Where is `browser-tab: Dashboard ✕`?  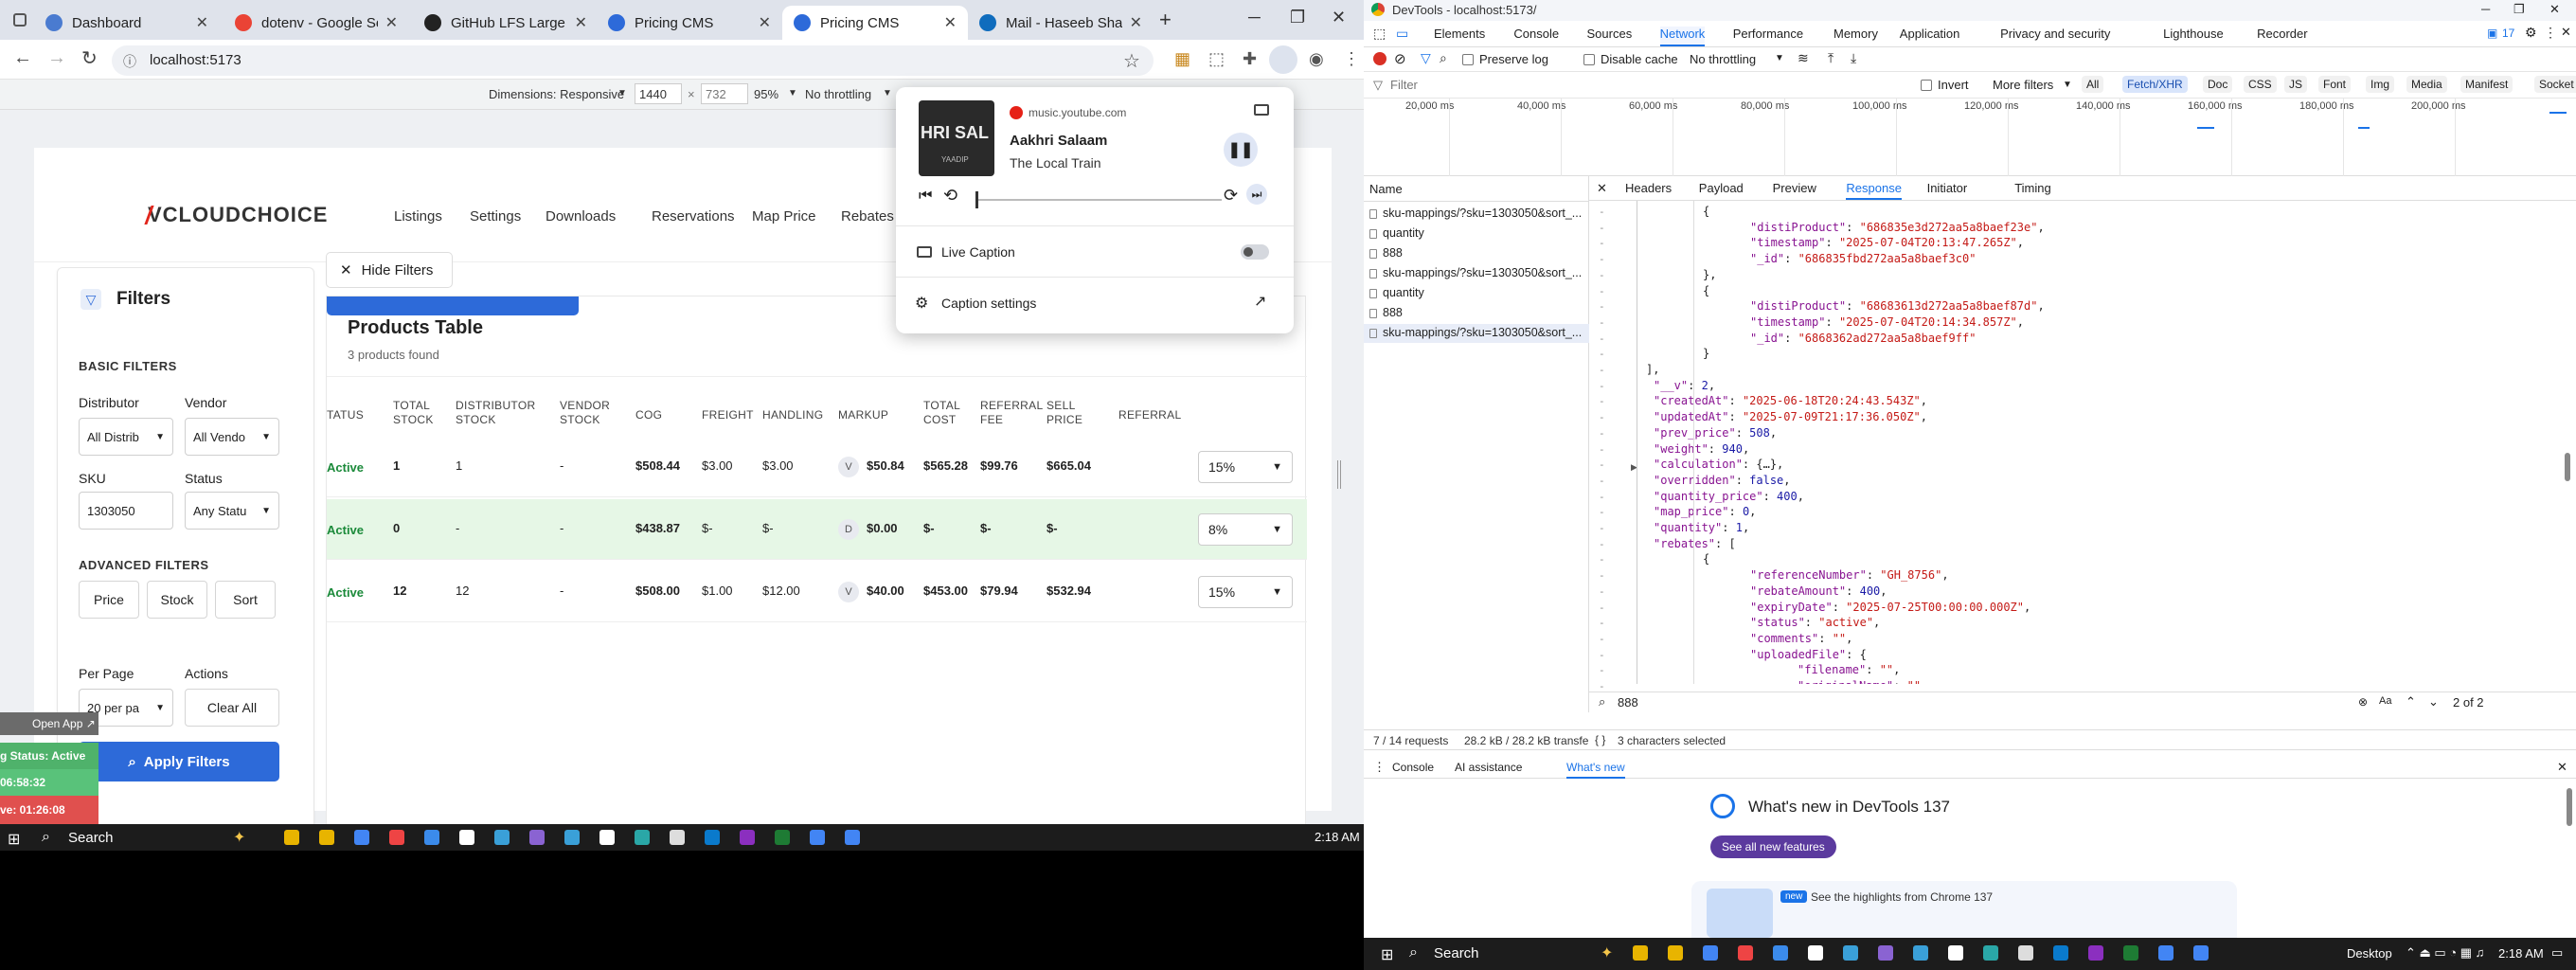
browser-tab: Dashboard ✕ is located at coordinates (127, 23).